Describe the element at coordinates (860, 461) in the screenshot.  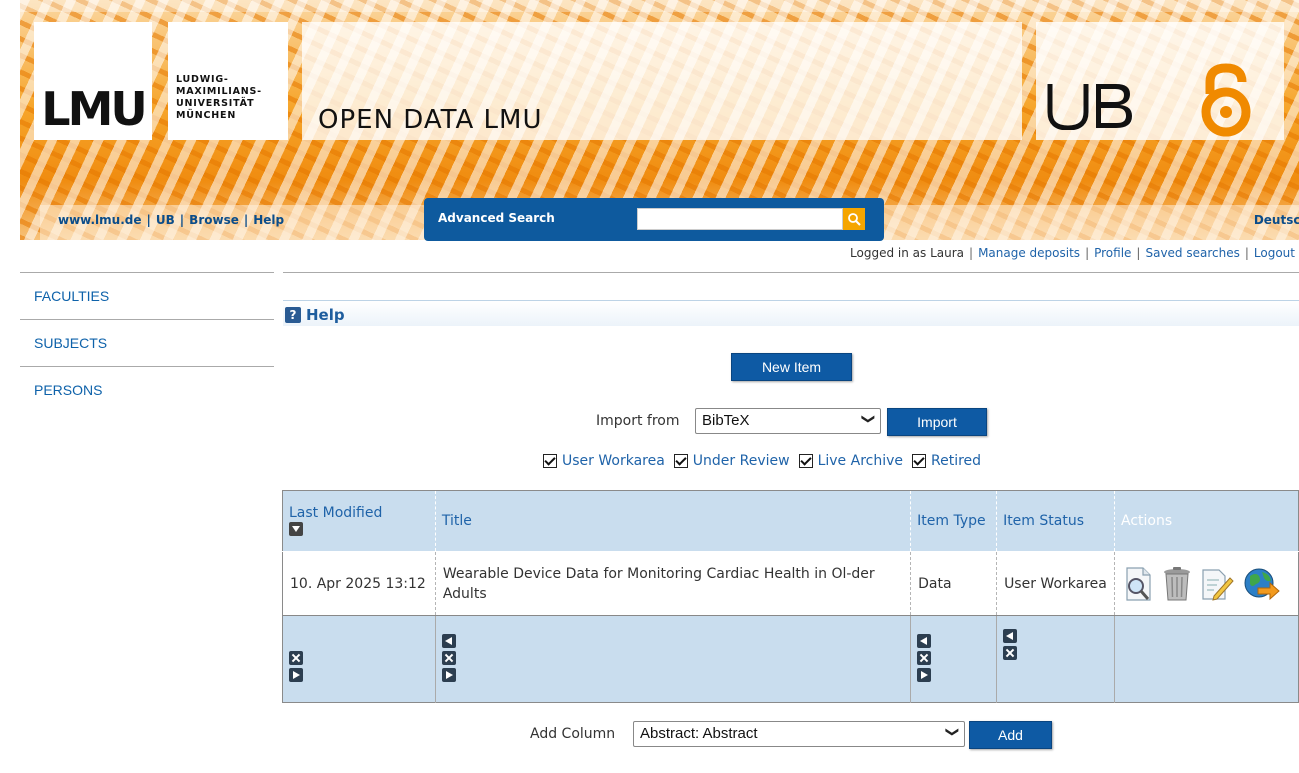
I see `filter-label: Live Archive` at that location.